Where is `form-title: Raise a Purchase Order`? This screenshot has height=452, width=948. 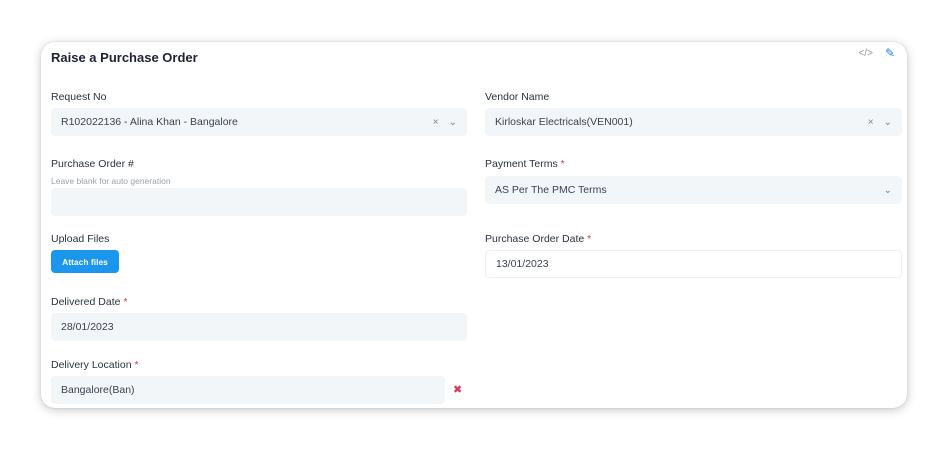 form-title: Raise a Purchase Order is located at coordinates (124, 57).